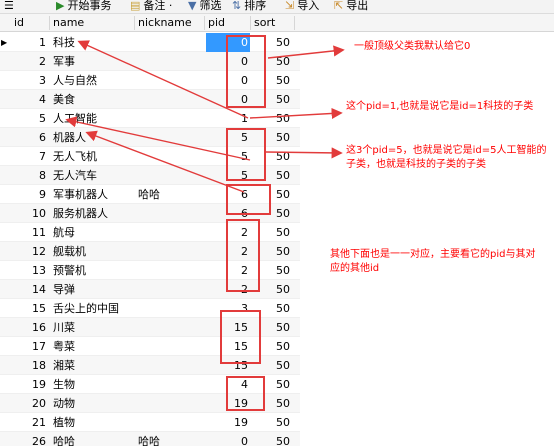  Describe the element at coordinates (31, 439) in the screenshot. I see `cell-id: 26` at that location.